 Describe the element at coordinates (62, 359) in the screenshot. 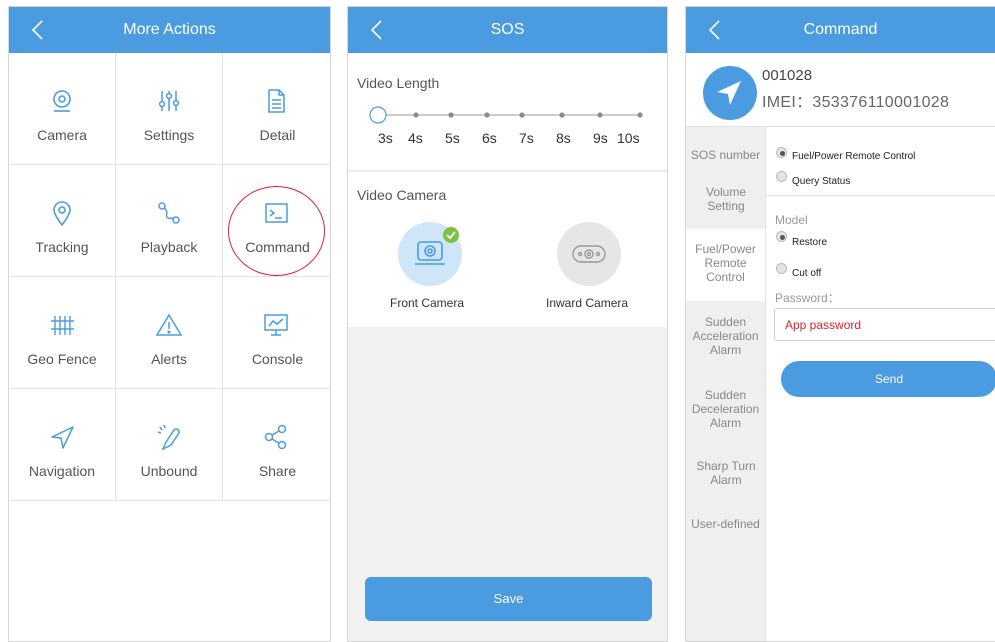

I see `action-label: Geo Fence` at that location.